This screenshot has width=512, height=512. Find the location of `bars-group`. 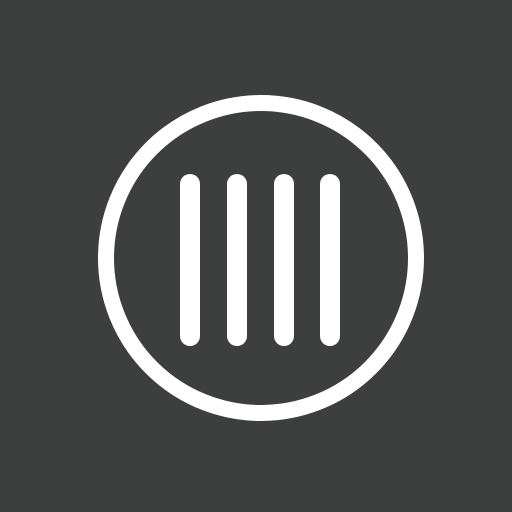

bars-group is located at coordinates (260, 260).